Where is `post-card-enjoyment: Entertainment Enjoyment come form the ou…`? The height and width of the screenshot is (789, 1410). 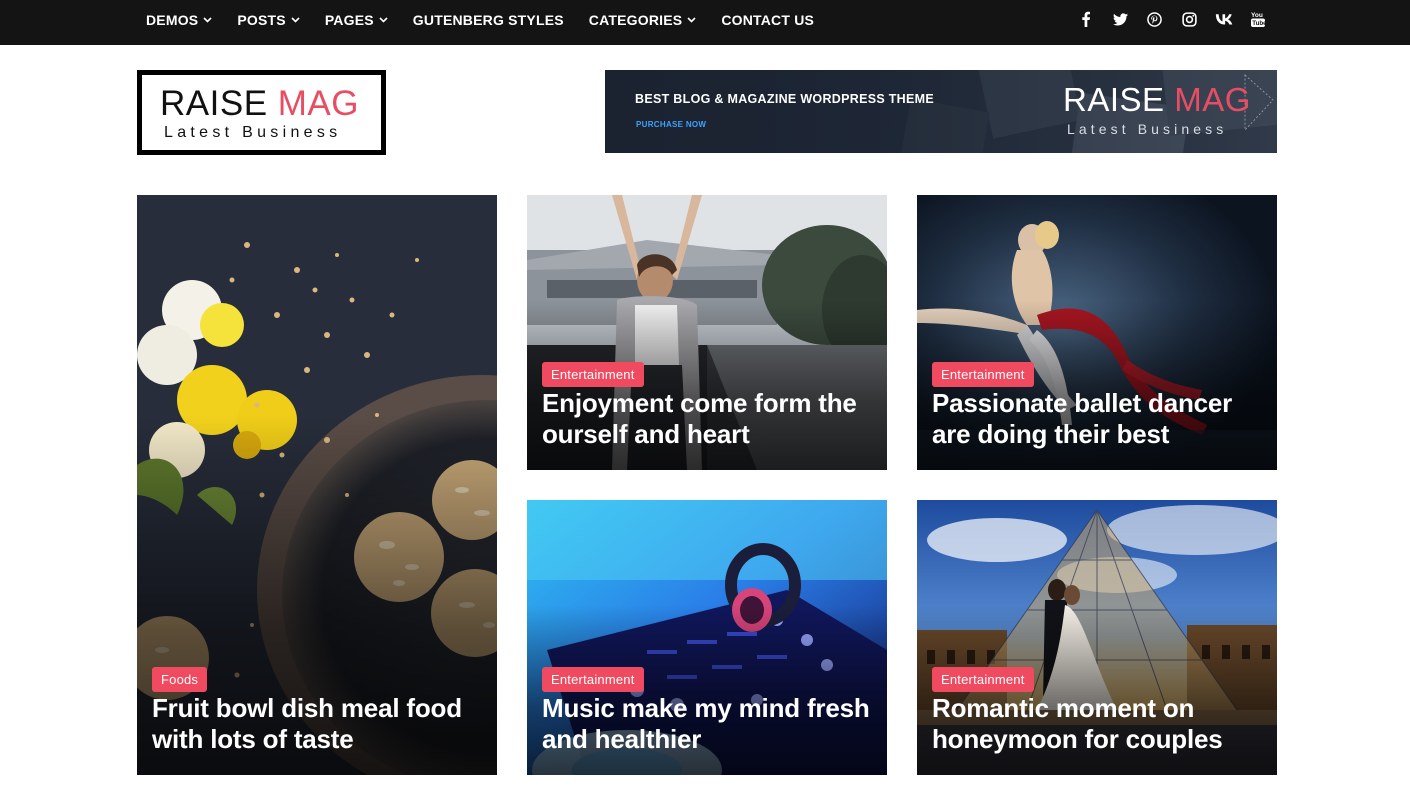 post-card-enjoyment: Entertainment Enjoyment come form the ou… is located at coordinates (707, 332).